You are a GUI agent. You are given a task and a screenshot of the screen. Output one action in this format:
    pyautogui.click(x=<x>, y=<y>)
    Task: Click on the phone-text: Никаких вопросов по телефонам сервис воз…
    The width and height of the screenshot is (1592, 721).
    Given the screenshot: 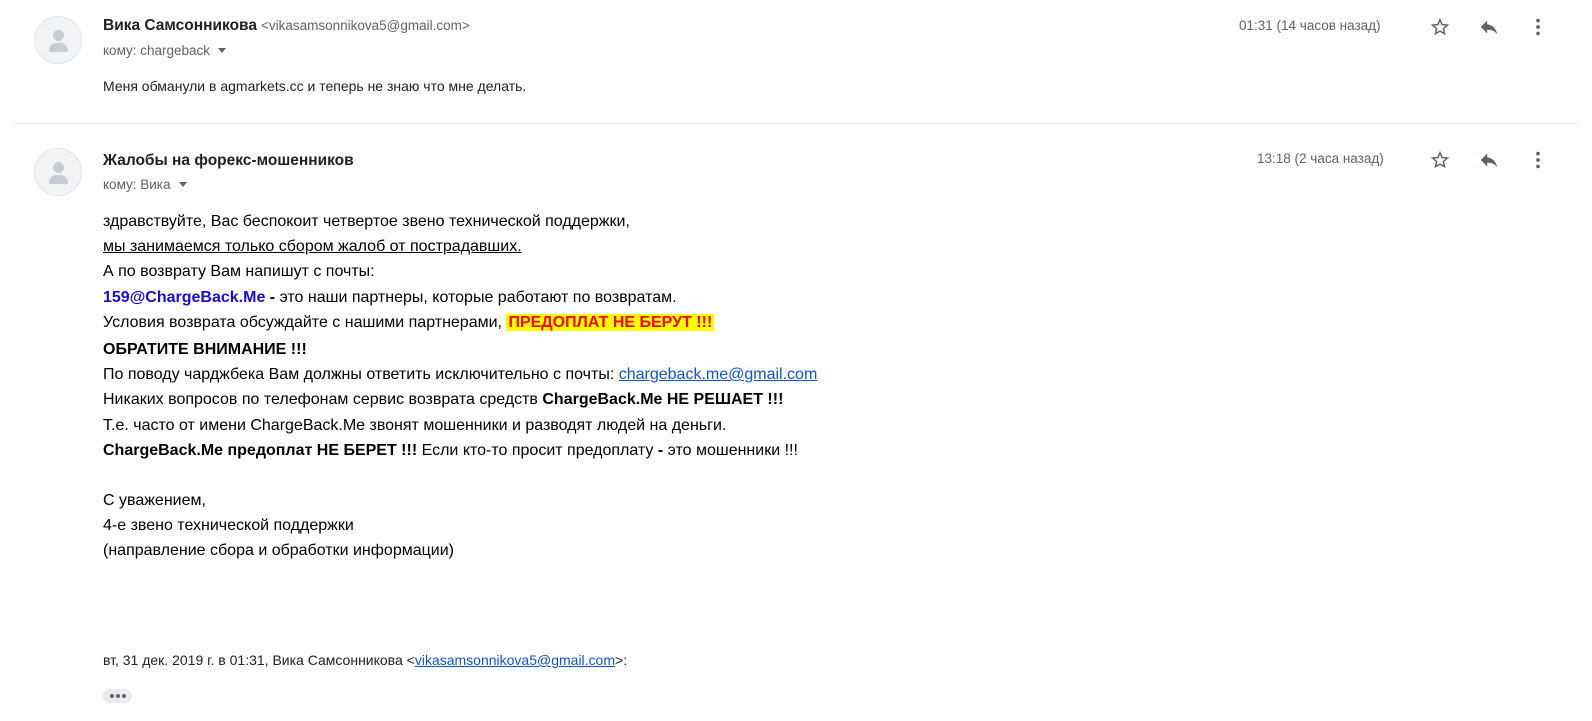 What is the action you would take?
    pyautogui.click(x=323, y=400)
    